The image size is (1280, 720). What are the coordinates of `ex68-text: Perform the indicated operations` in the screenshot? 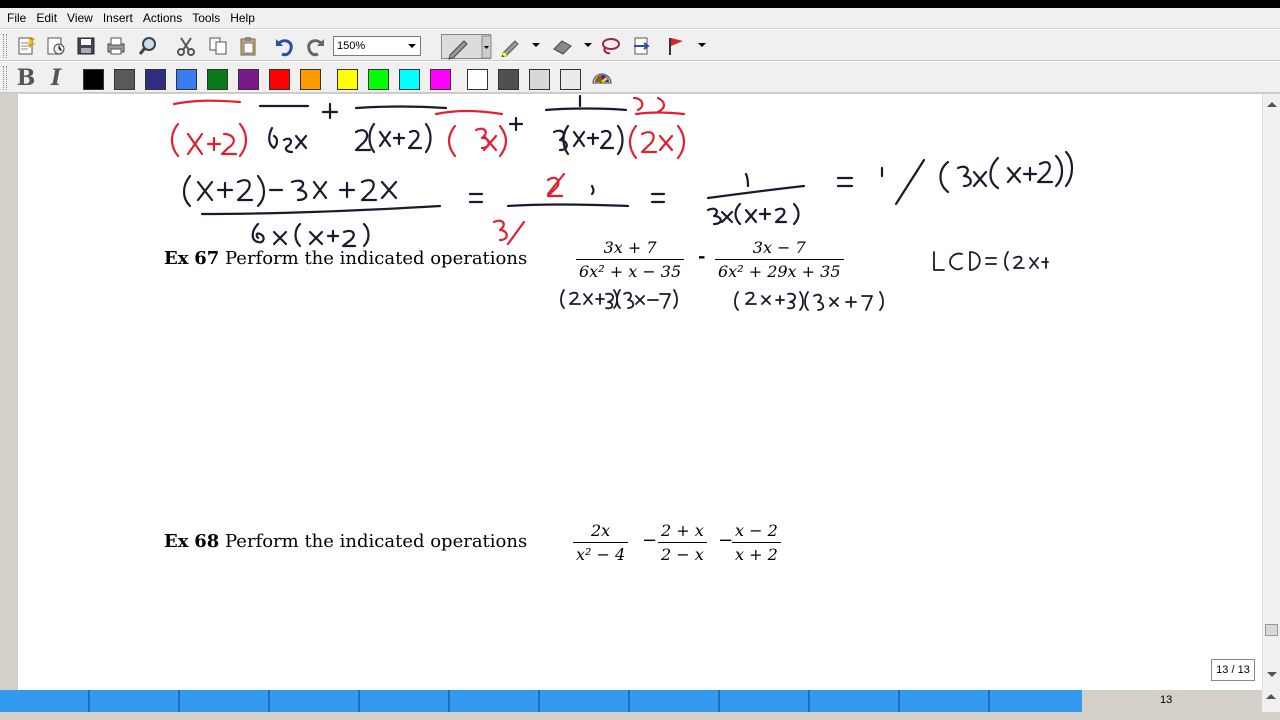 It's located at (376, 541).